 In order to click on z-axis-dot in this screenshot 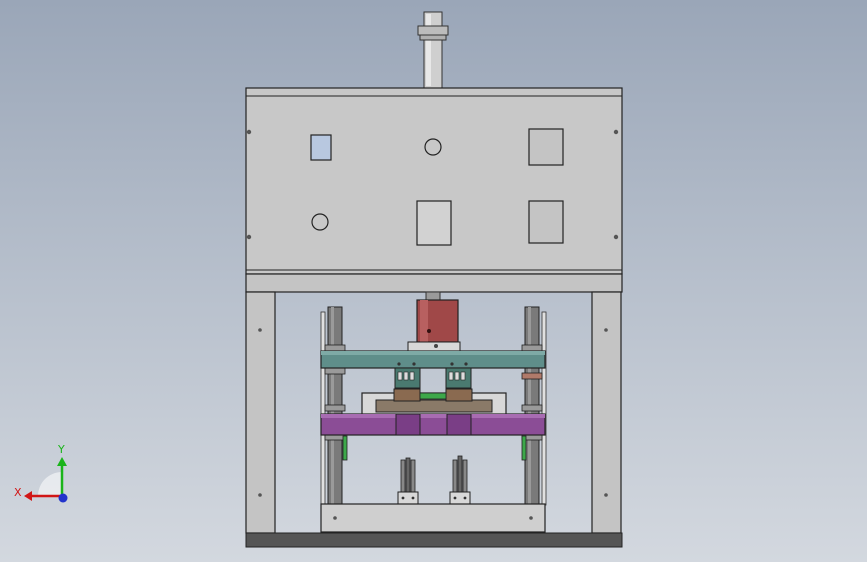, I will do `click(63, 498)`.